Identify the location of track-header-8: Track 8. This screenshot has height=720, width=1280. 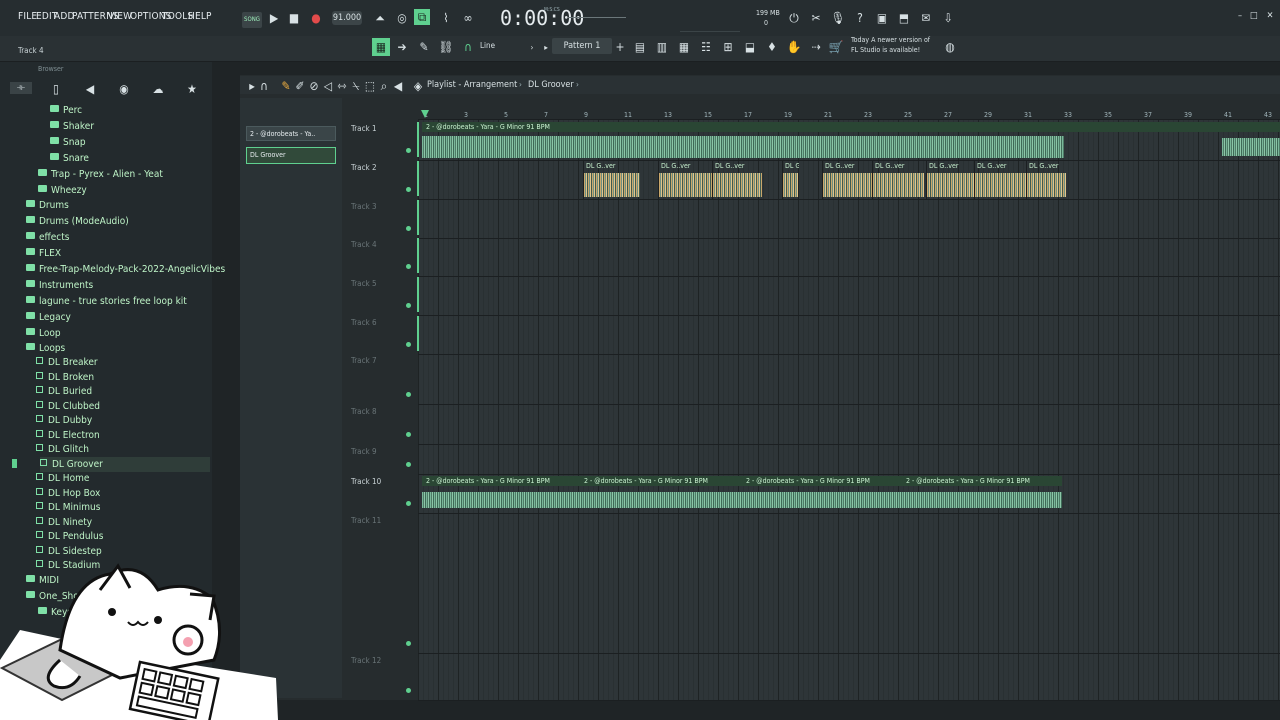
(364, 411).